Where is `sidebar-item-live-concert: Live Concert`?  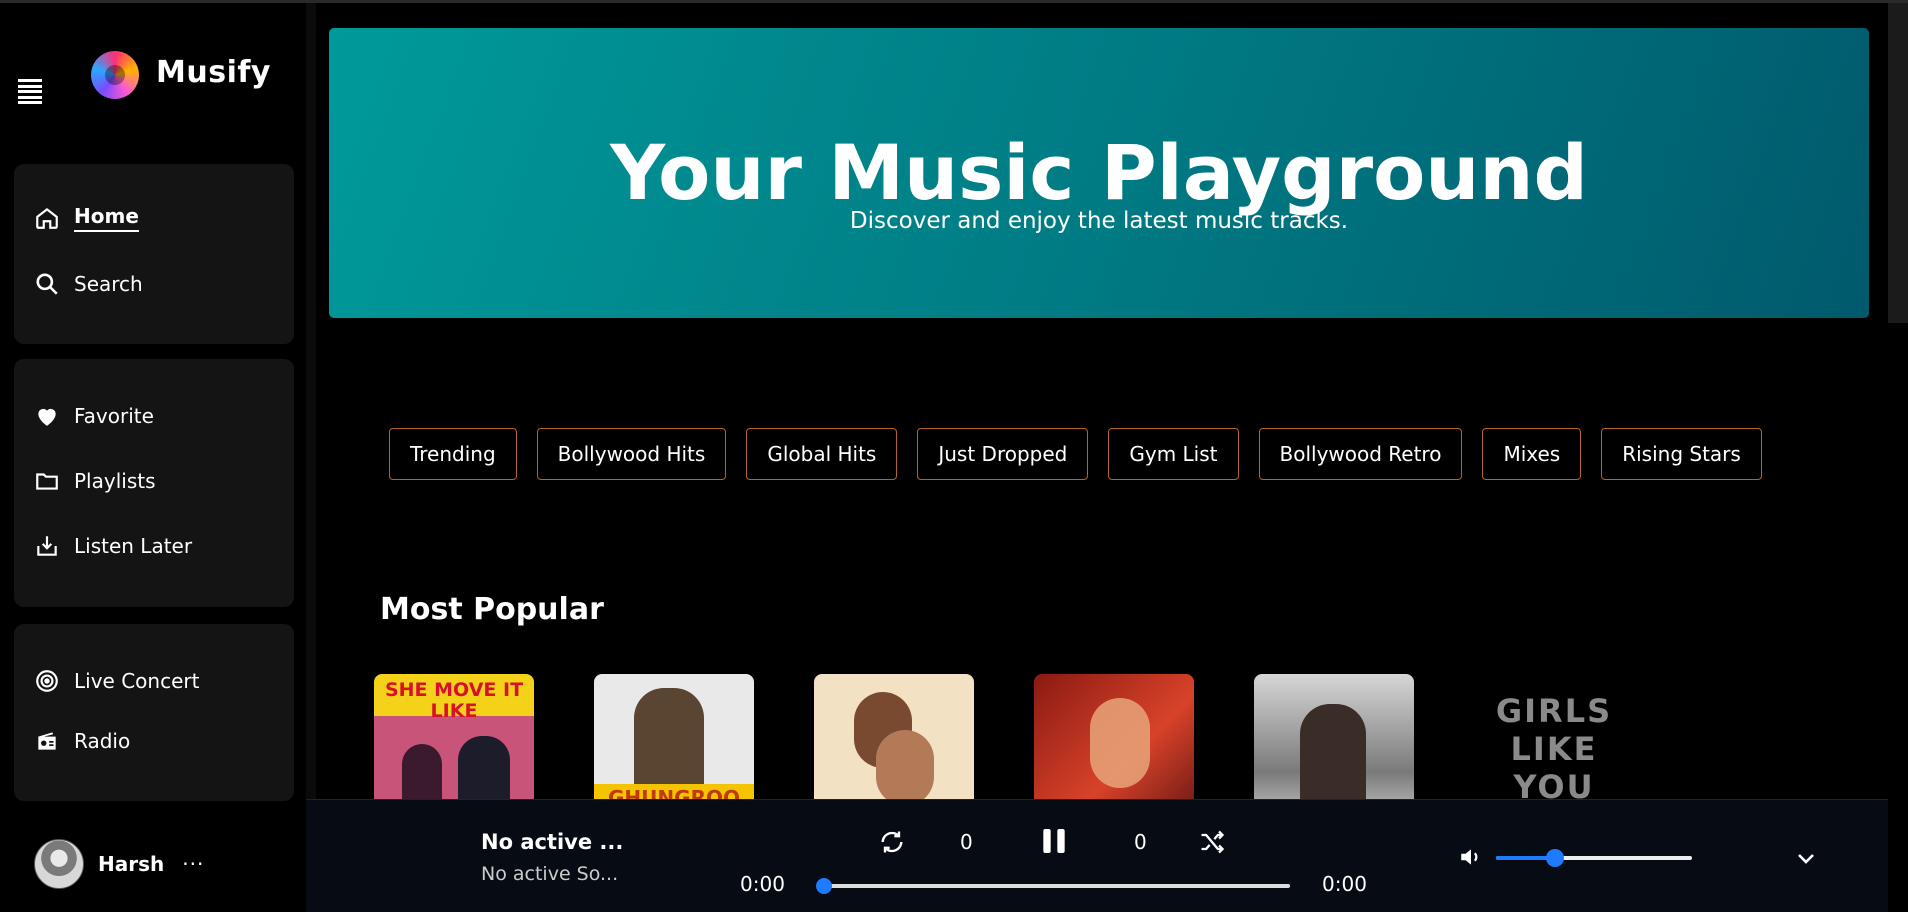
sidebar-item-live-concert: Live Concert is located at coordinates (116, 681).